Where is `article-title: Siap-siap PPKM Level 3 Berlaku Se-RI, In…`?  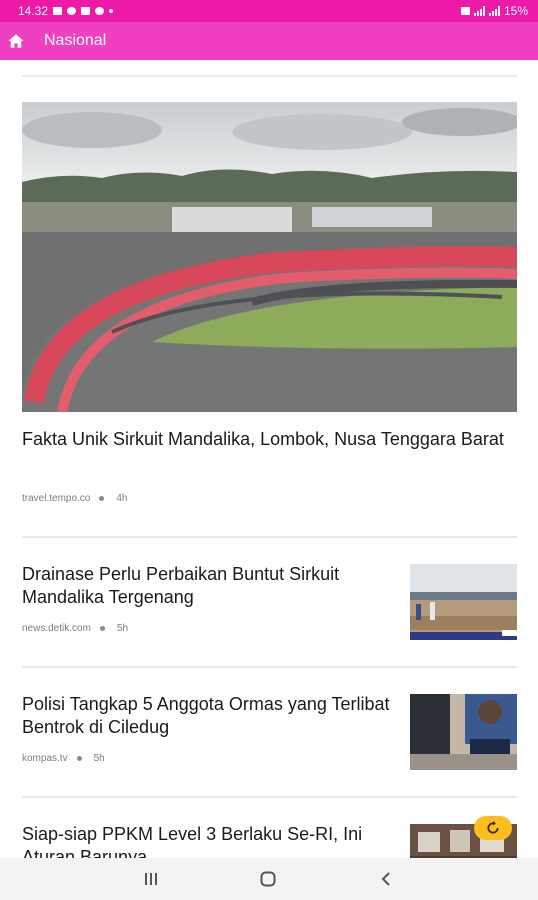 article-title: Siap-siap PPKM Level 3 Berlaku Se-RI, In… is located at coordinates (207, 840).